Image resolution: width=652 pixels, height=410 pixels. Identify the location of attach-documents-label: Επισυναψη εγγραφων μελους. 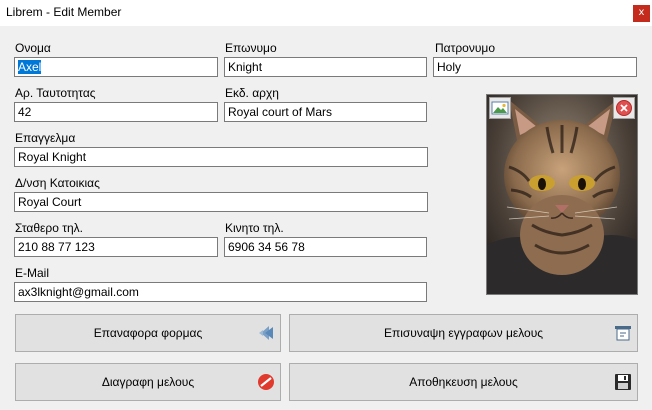
(463, 333).